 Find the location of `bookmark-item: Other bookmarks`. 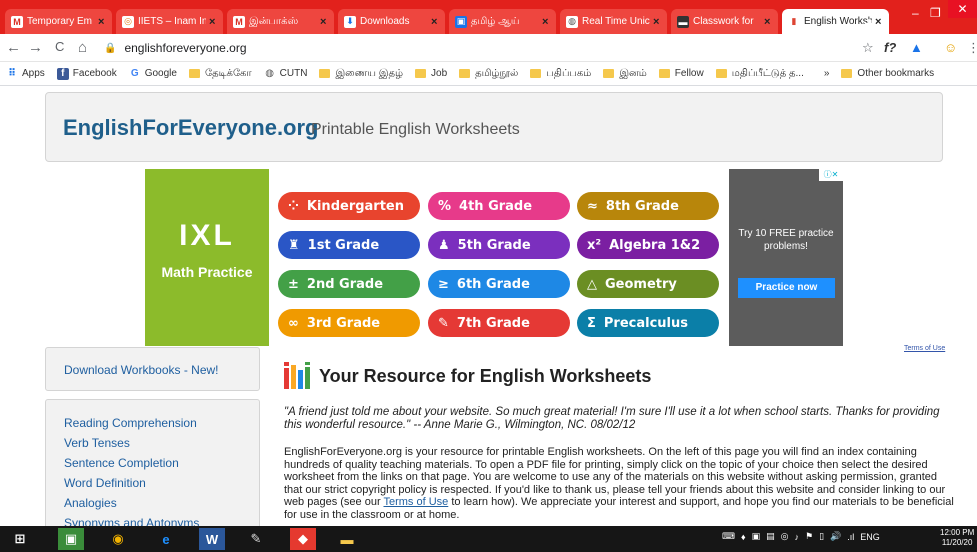

bookmark-item: Other bookmarks is located at coordinates (887, 73).